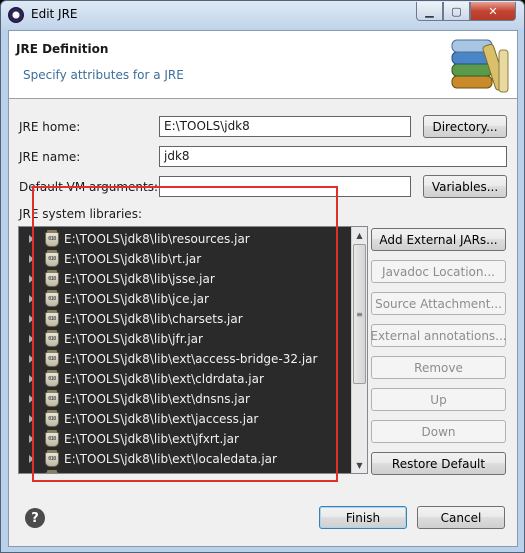 This screenshot has height=553, width=525. What do you see at coordinates (333, 156) in the screenshot?
I see `jre-name-field: jdk8` at bounding box center [333, 156].